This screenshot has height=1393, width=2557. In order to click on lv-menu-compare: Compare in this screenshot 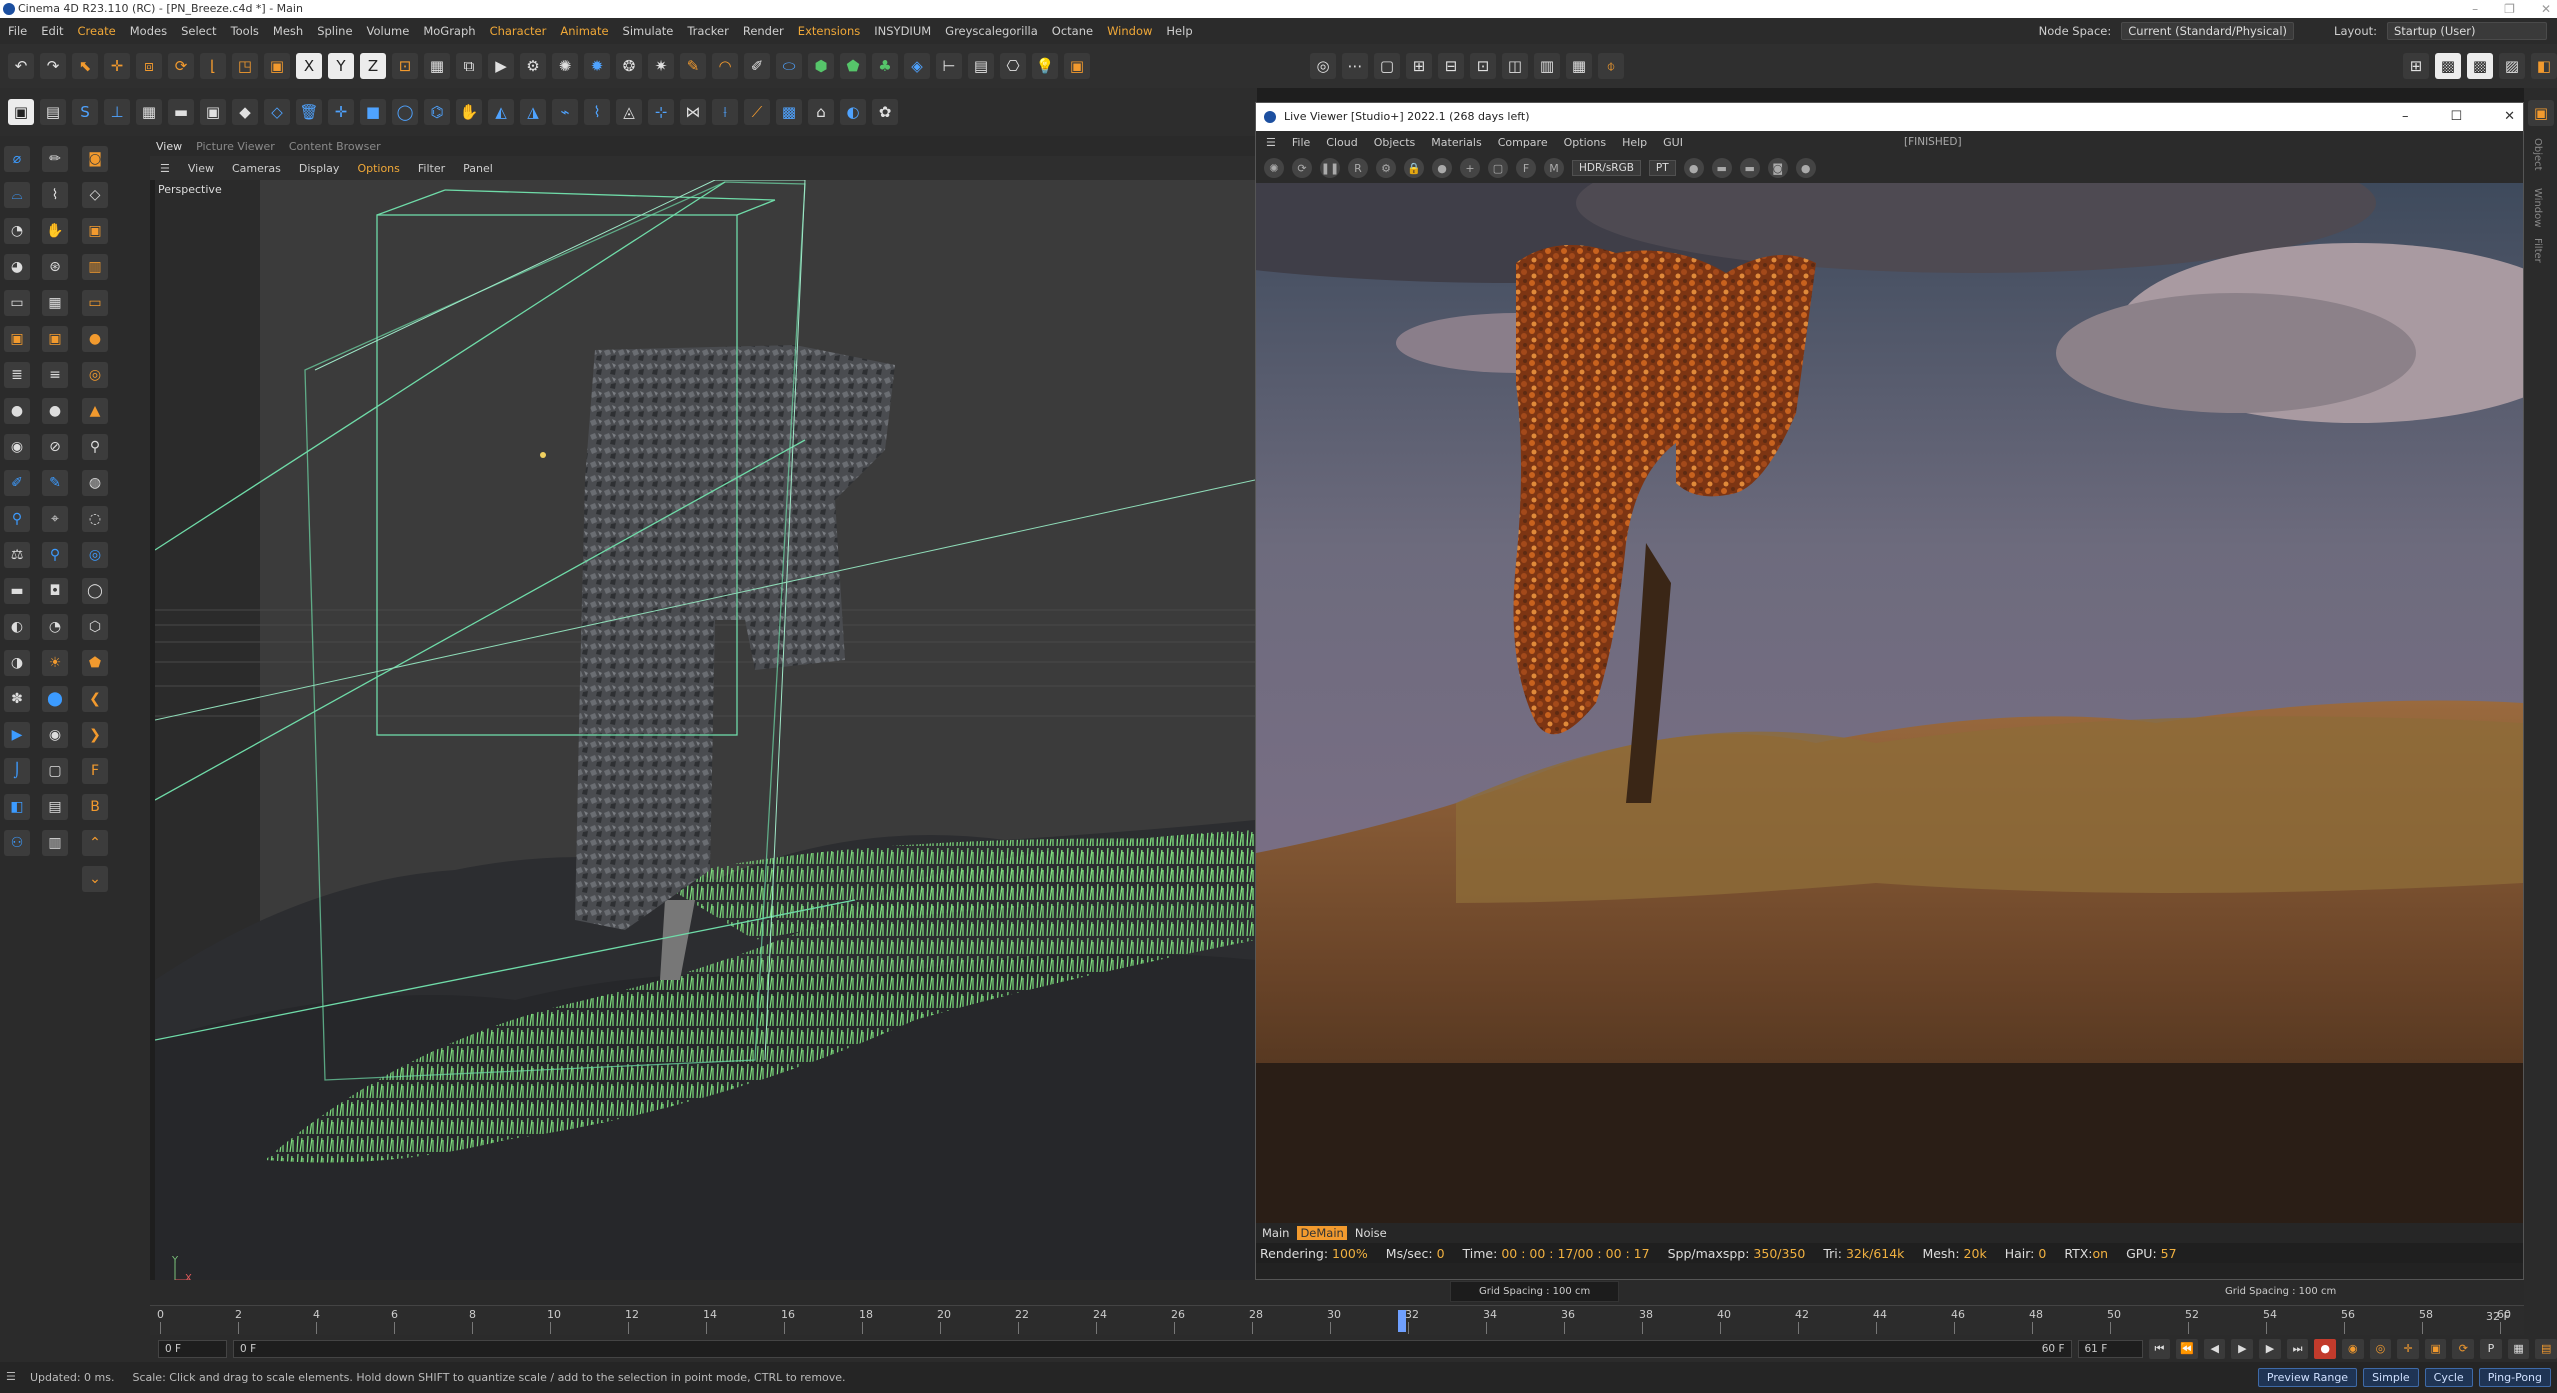, I will do `click(1523, 142)`.